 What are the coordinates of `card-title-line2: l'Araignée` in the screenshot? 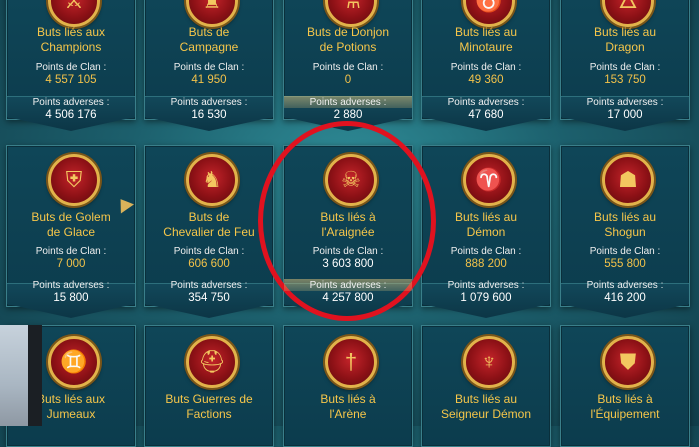 It's located at (348, 232).